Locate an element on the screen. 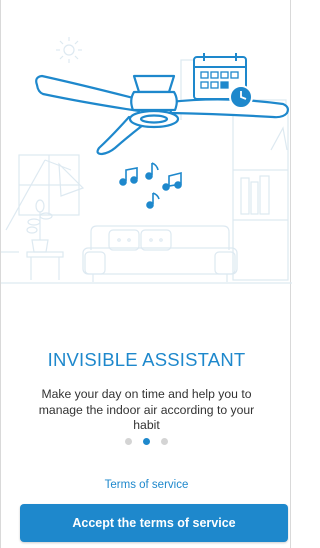 Image resolution: width=320 pixels, height=548 pixels. page-indicator is located at coordinates (146, 441).